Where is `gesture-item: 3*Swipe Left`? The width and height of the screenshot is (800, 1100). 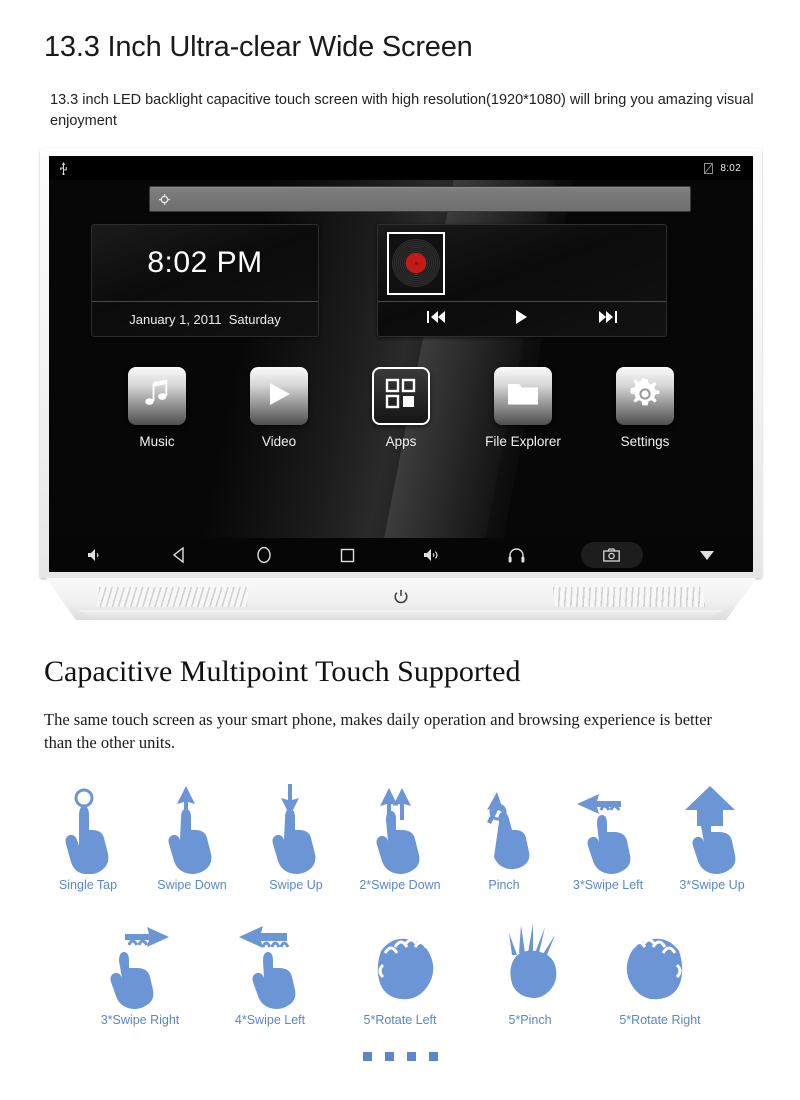
gesture-item: 3*Swipe Left is located at coordinates (608, 835).